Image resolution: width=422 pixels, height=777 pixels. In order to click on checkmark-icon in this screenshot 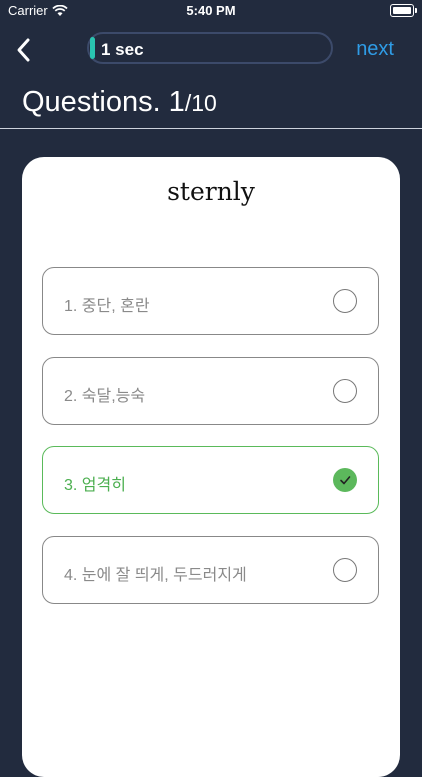, I will do `click(345, 480)`.